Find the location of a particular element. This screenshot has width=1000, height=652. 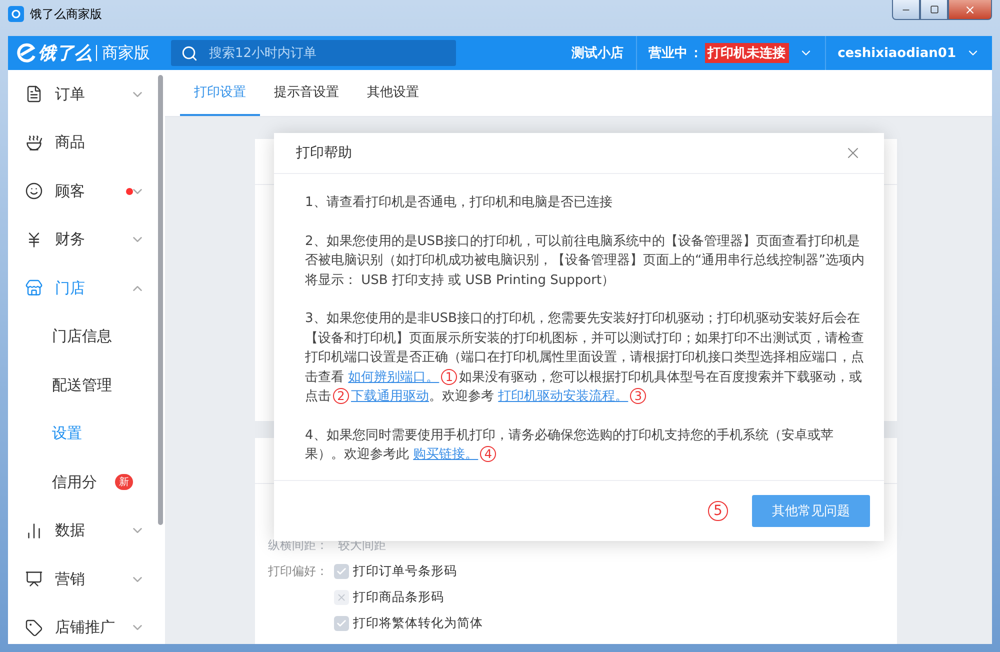

sidebar-item: 商品 is located at coordinates (86, 142).